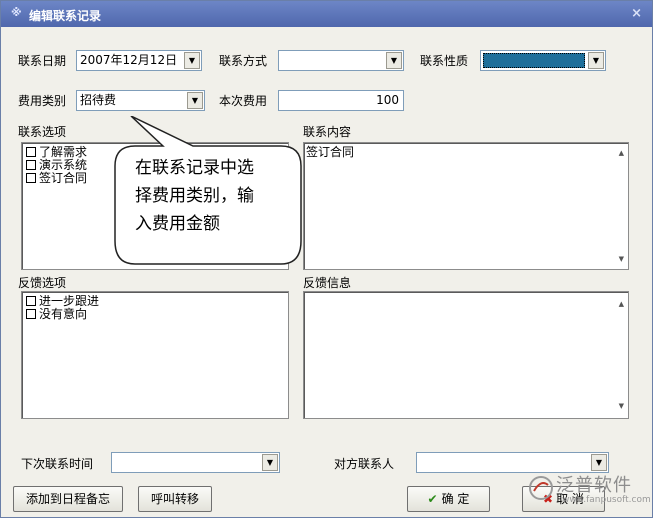 The width and height of the screenshot is (653, 518). Describe the element at coordinates (341, 60) in the screenshot. I see `contact-method-select: ▼` at that location.